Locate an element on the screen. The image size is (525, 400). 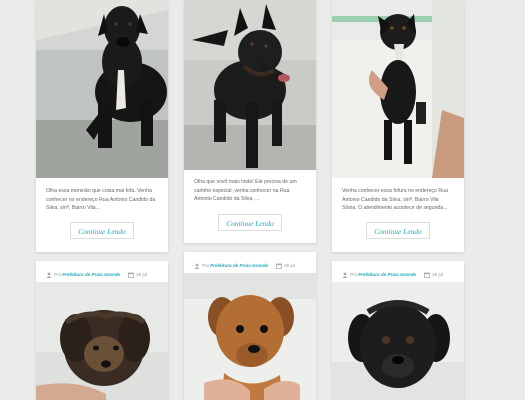
black-dog-photo-icon is located at coordinates (102, 89).